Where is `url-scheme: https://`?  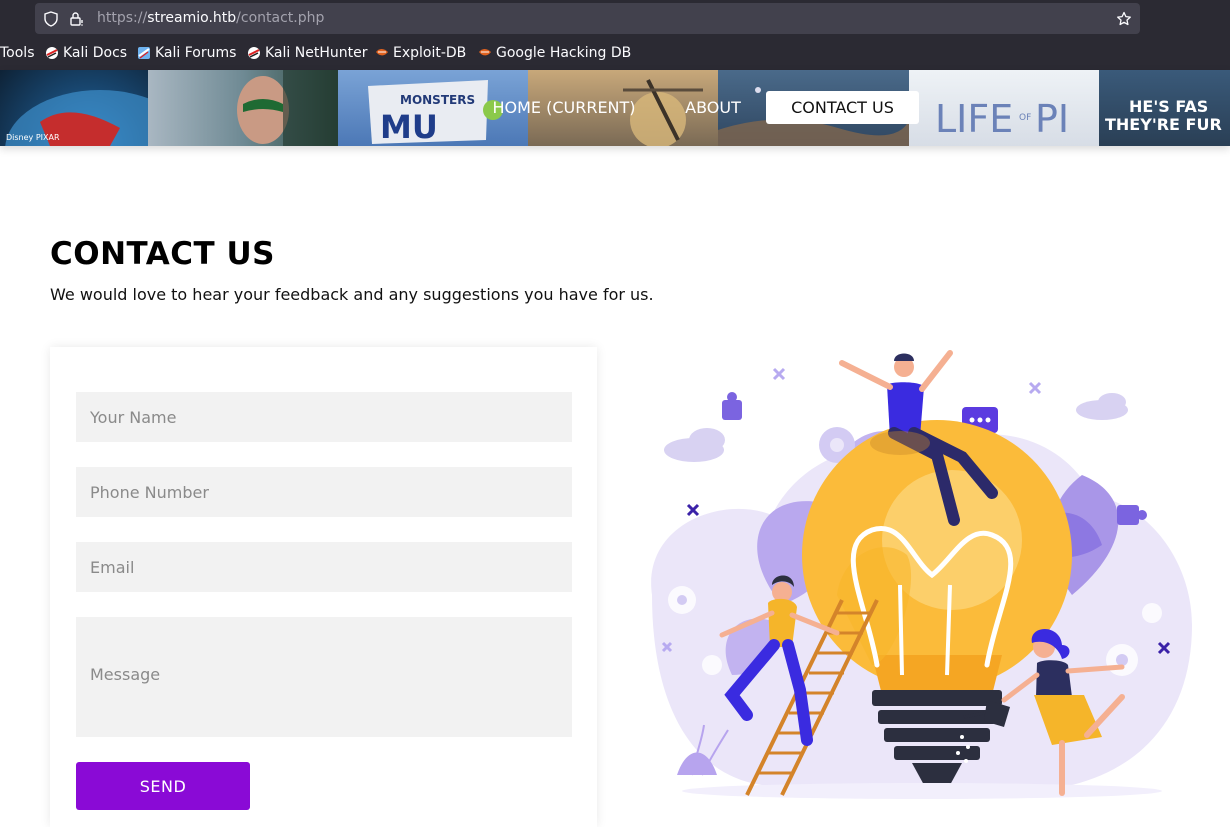
url-scheme: https:// is located at coordinates (122, 18).